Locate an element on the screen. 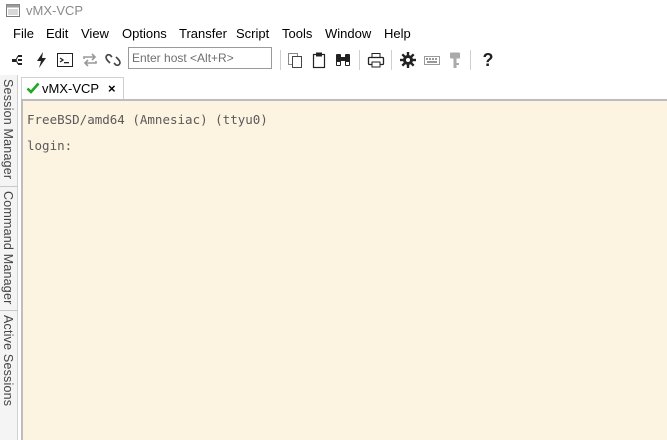  menu-file: File is located at coordinates (23, 33).